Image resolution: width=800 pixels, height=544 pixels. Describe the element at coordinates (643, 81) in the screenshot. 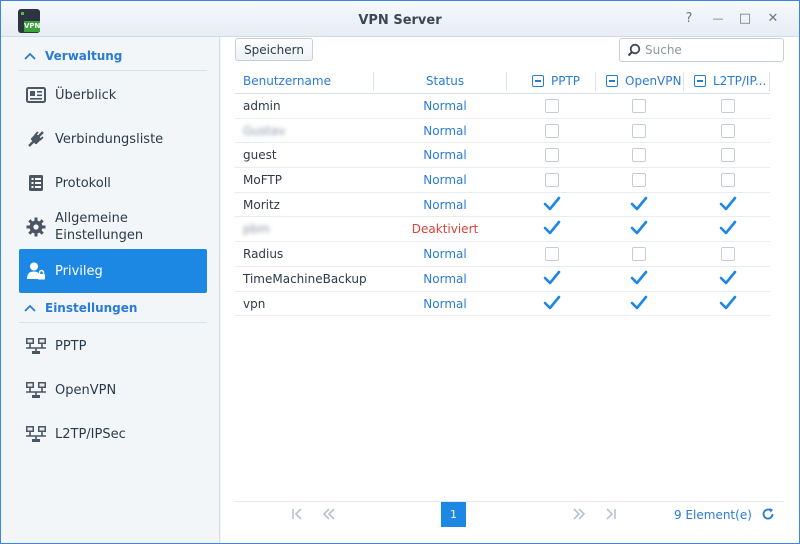

I see `column-header-openvpn: OpenVPN` at that location.